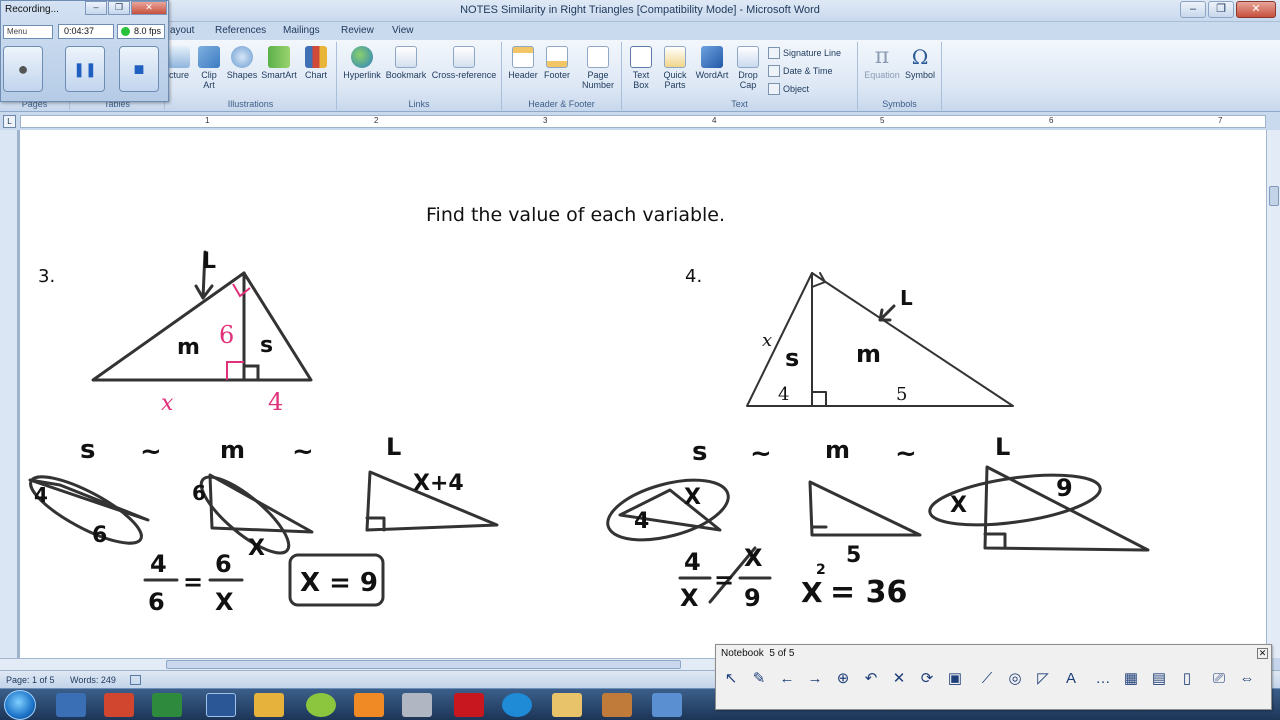 The width and height of the screenshot is (1280, 720). Describe the element at coordinates (149, 8) in the screenshot. I see `recorder-close-button: ✕` at that location.